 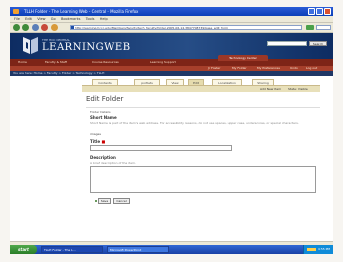 I want to click on nav-learning-support: Learning Support, so click(x=163, y=62).